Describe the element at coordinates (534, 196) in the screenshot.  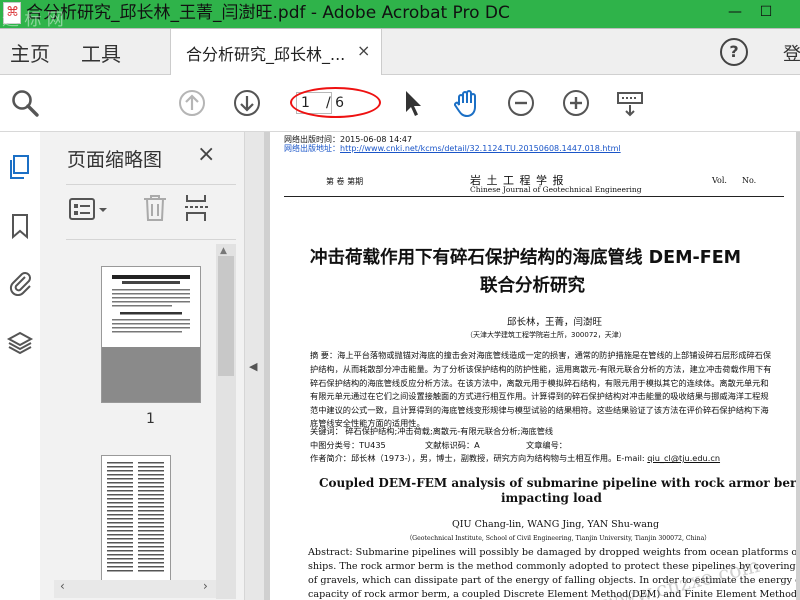
I see `header-rule` at that location.